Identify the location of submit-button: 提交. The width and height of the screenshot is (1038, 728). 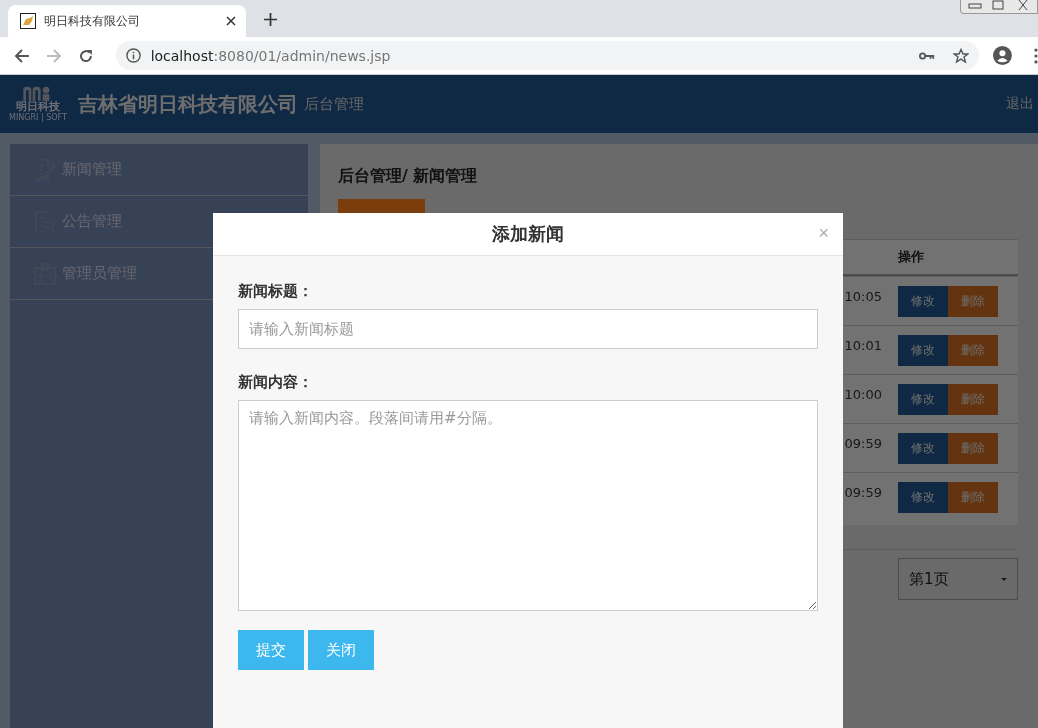
(271, 650).